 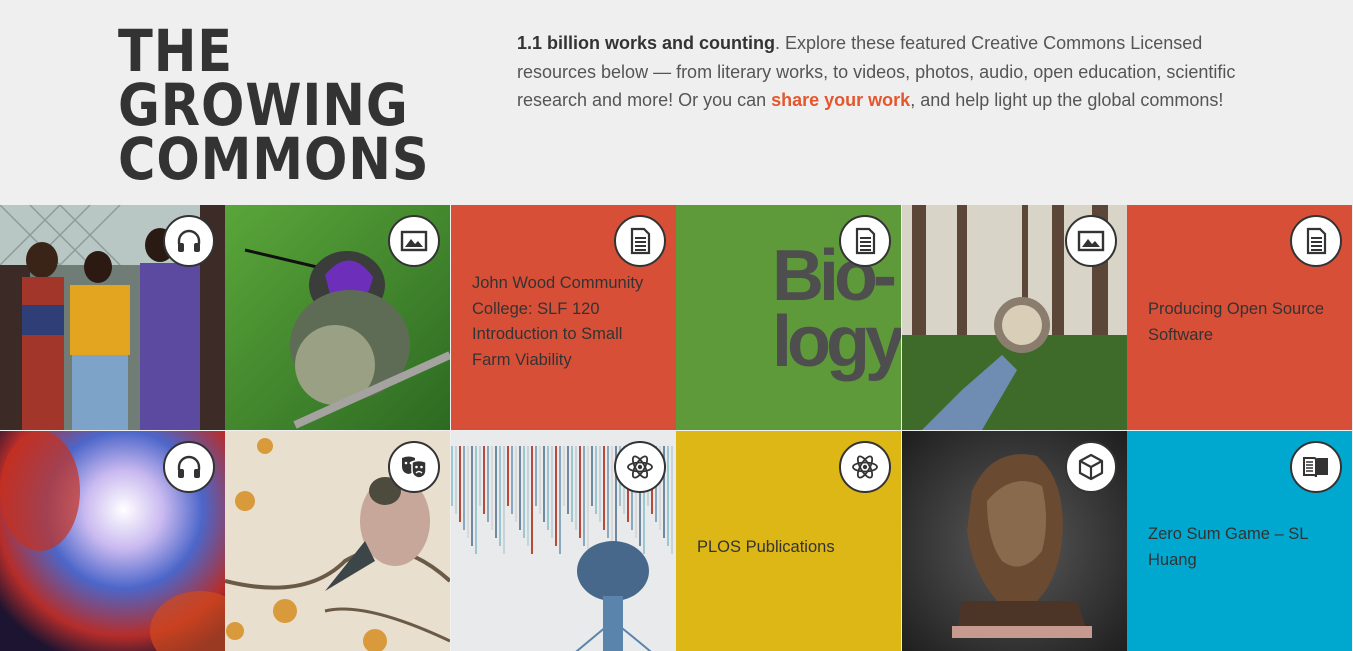 What do you see at coordinates (1236, 322) in the screenshot?
I see `tile-label: Producing Open Source Software` at bounding box center [1236, 322].